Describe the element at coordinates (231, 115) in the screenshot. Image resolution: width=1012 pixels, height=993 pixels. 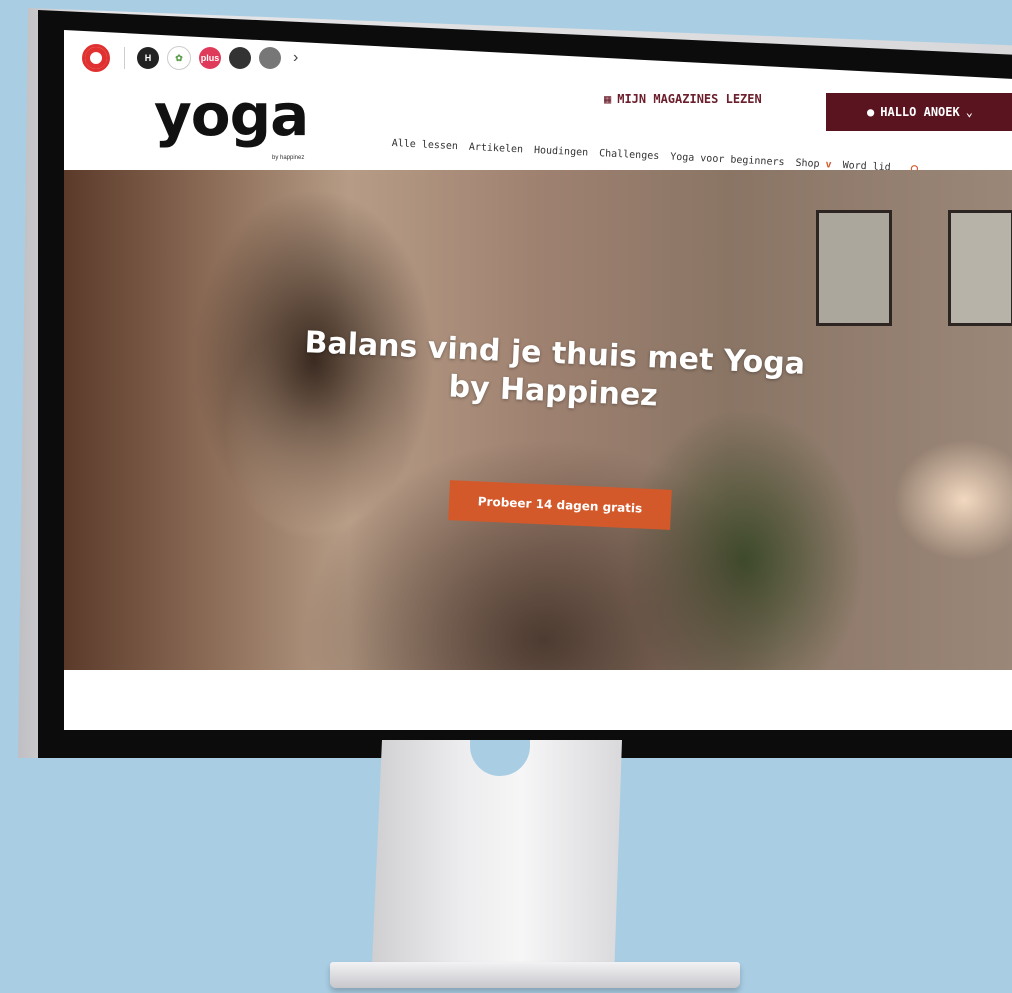
I see `site-logo: yoga` at that location.